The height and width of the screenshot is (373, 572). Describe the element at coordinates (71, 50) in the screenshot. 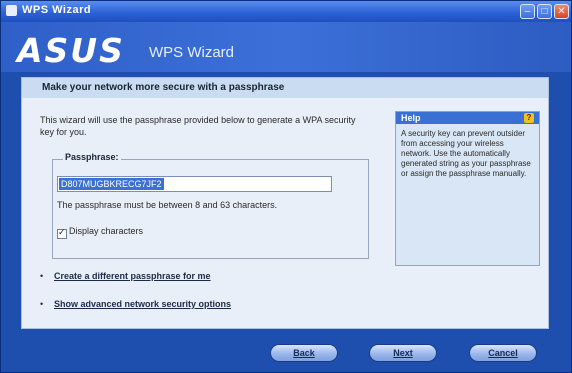

I see `asus-logo: ASUS` at that location.